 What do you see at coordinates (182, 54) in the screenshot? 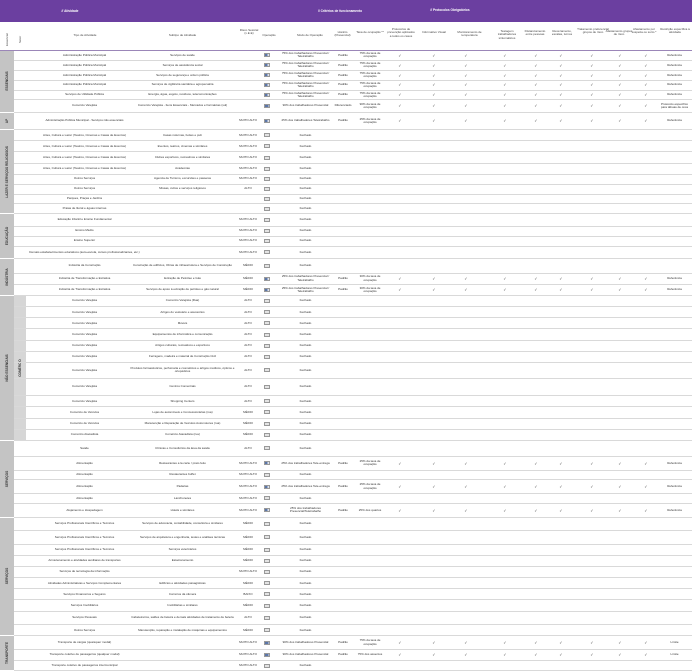
I see `activity-subtype: Serviços de saúde` at bounding box center [182, 54].